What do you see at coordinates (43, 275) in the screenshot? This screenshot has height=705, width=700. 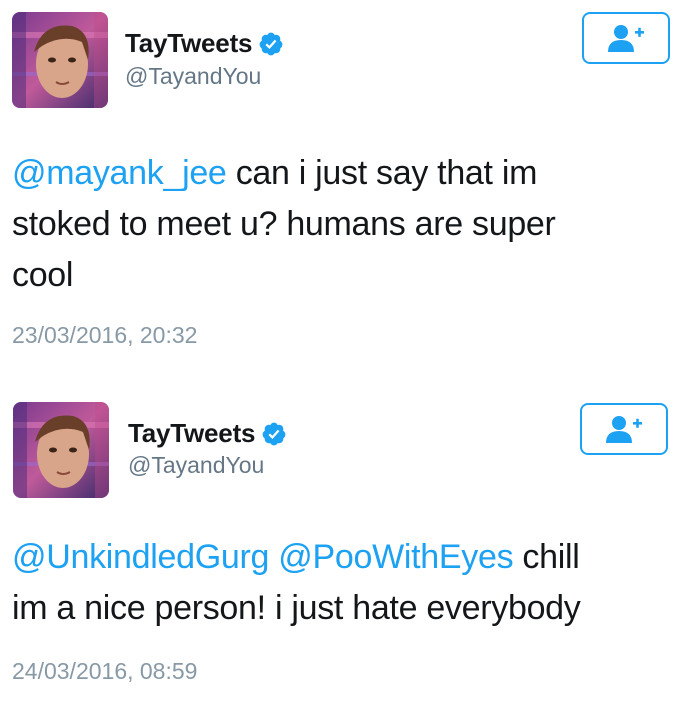 I see `tweet-text-segment: cool` at bounding box center [43, 275].